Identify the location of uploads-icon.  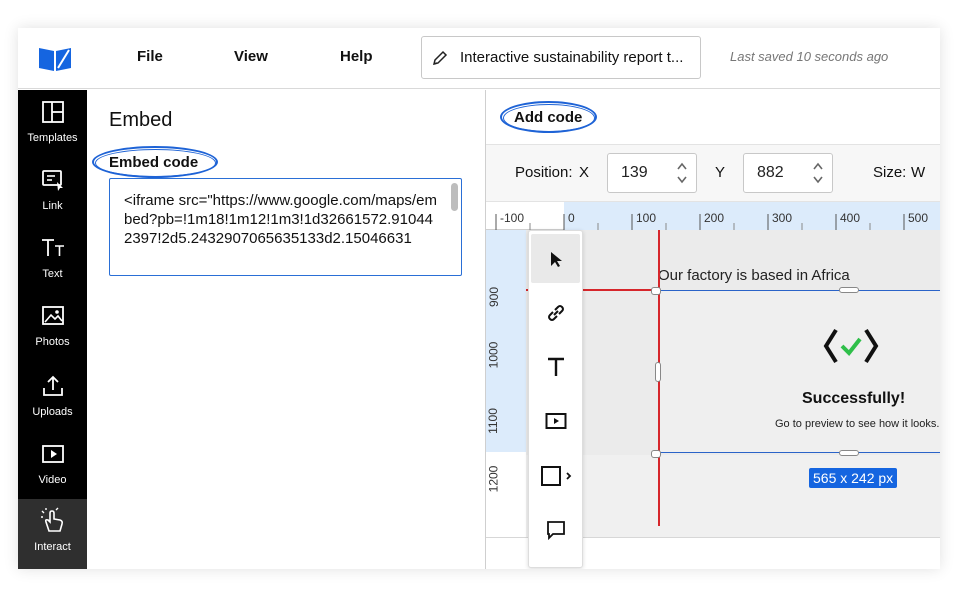
(52, 385).